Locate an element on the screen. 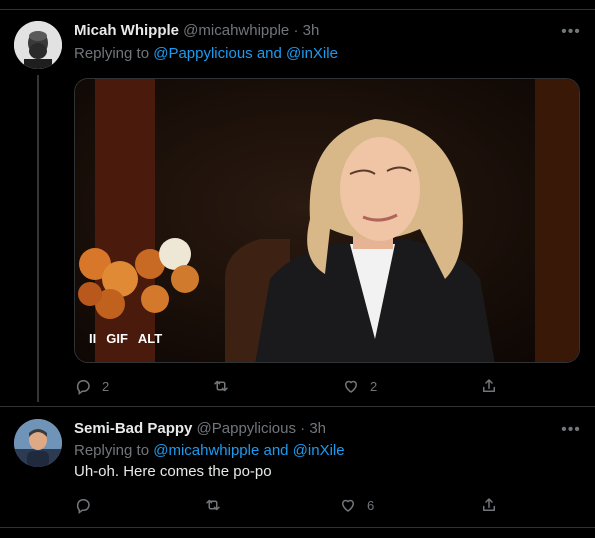 This screenshot has width=595, height=538. media-badges: II GIF ALT is located at coordinates (125, 338).